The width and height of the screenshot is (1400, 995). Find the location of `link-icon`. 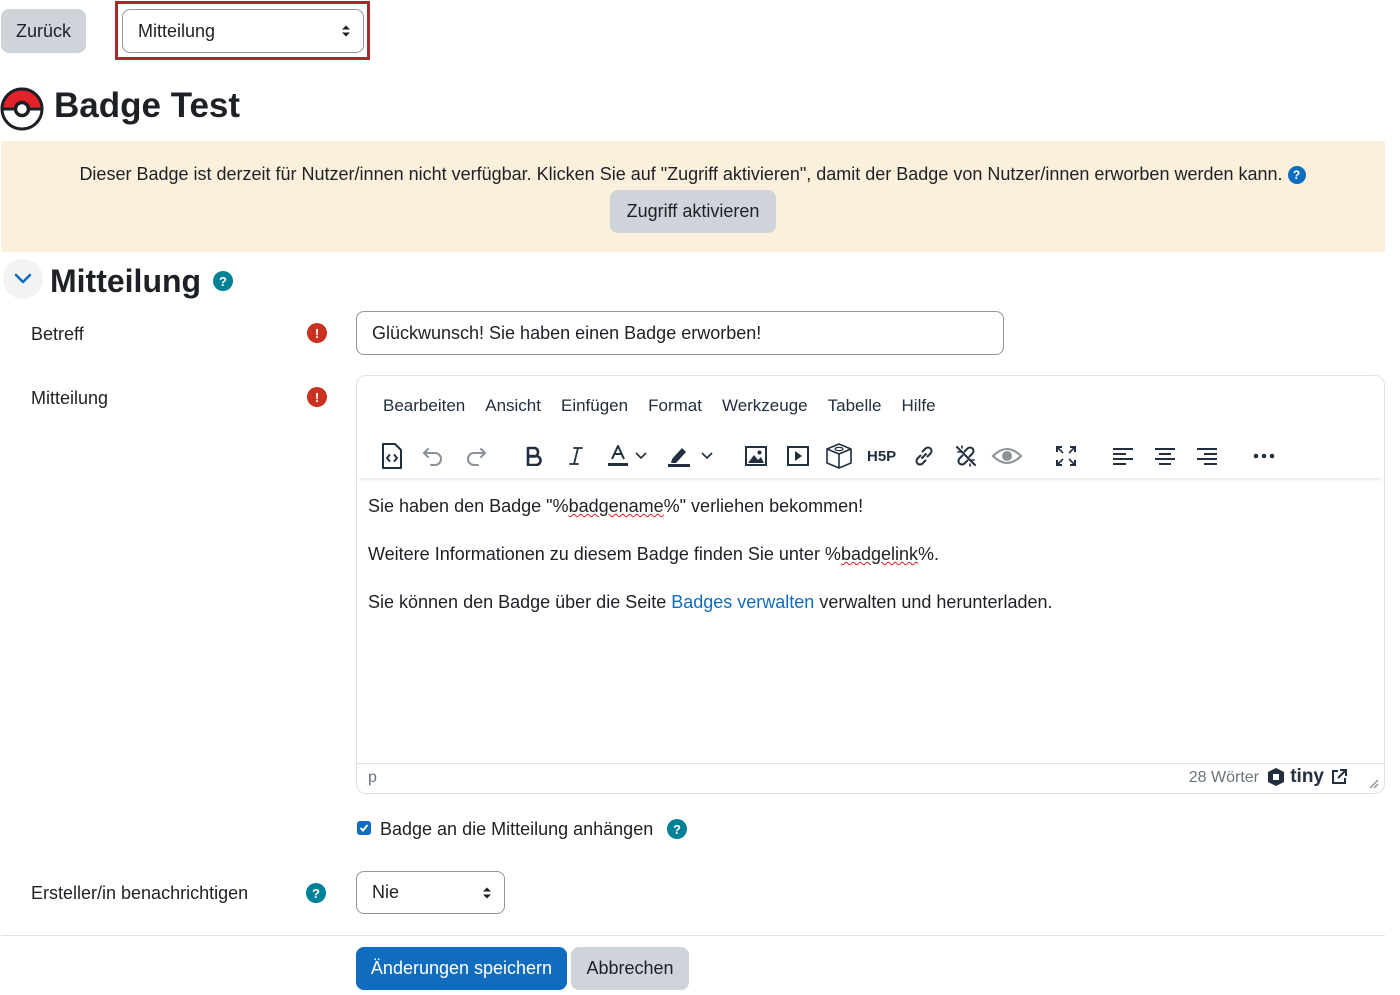

link-icon is located at coordinates (924, 456).